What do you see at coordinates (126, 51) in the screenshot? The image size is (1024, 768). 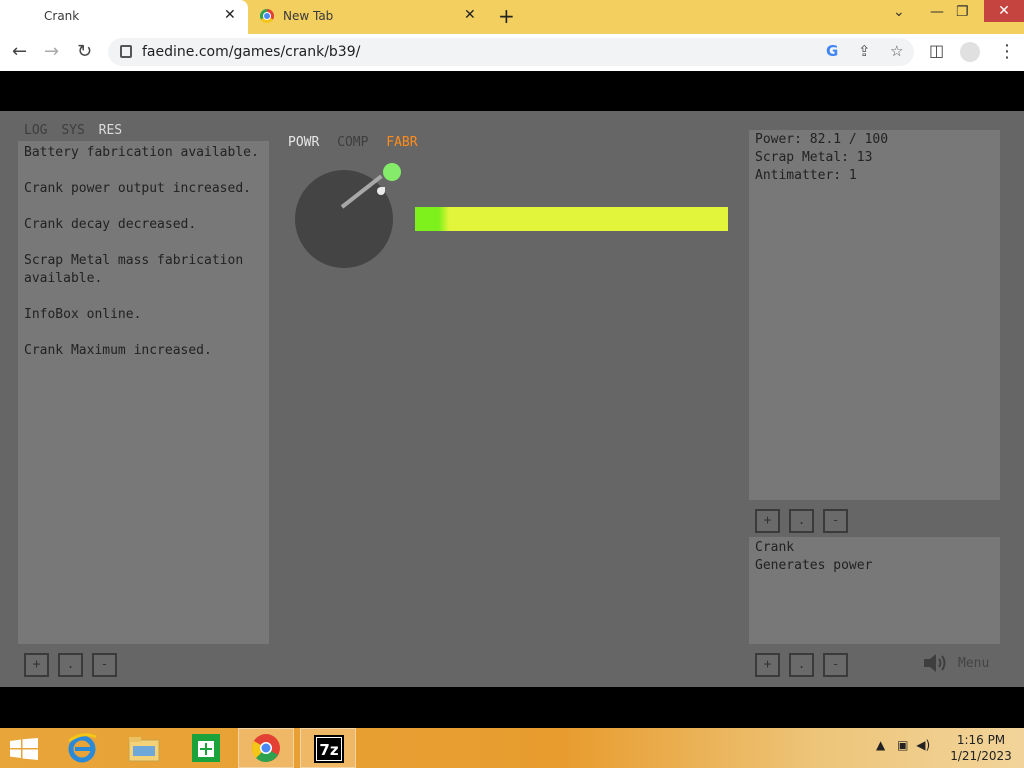 I see `lock-icon` at bounding box center [126, 51].